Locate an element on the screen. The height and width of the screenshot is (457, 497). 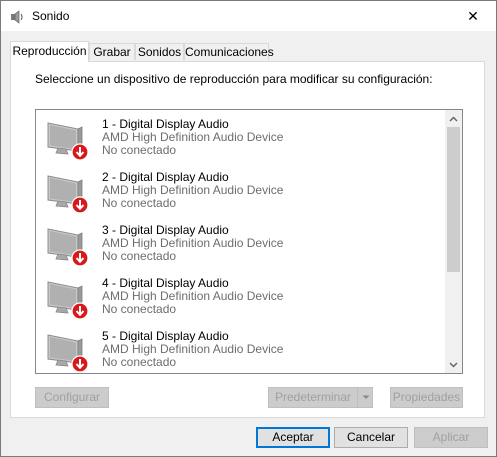
vertical-scrollbar is located at coordinates (453, 241).